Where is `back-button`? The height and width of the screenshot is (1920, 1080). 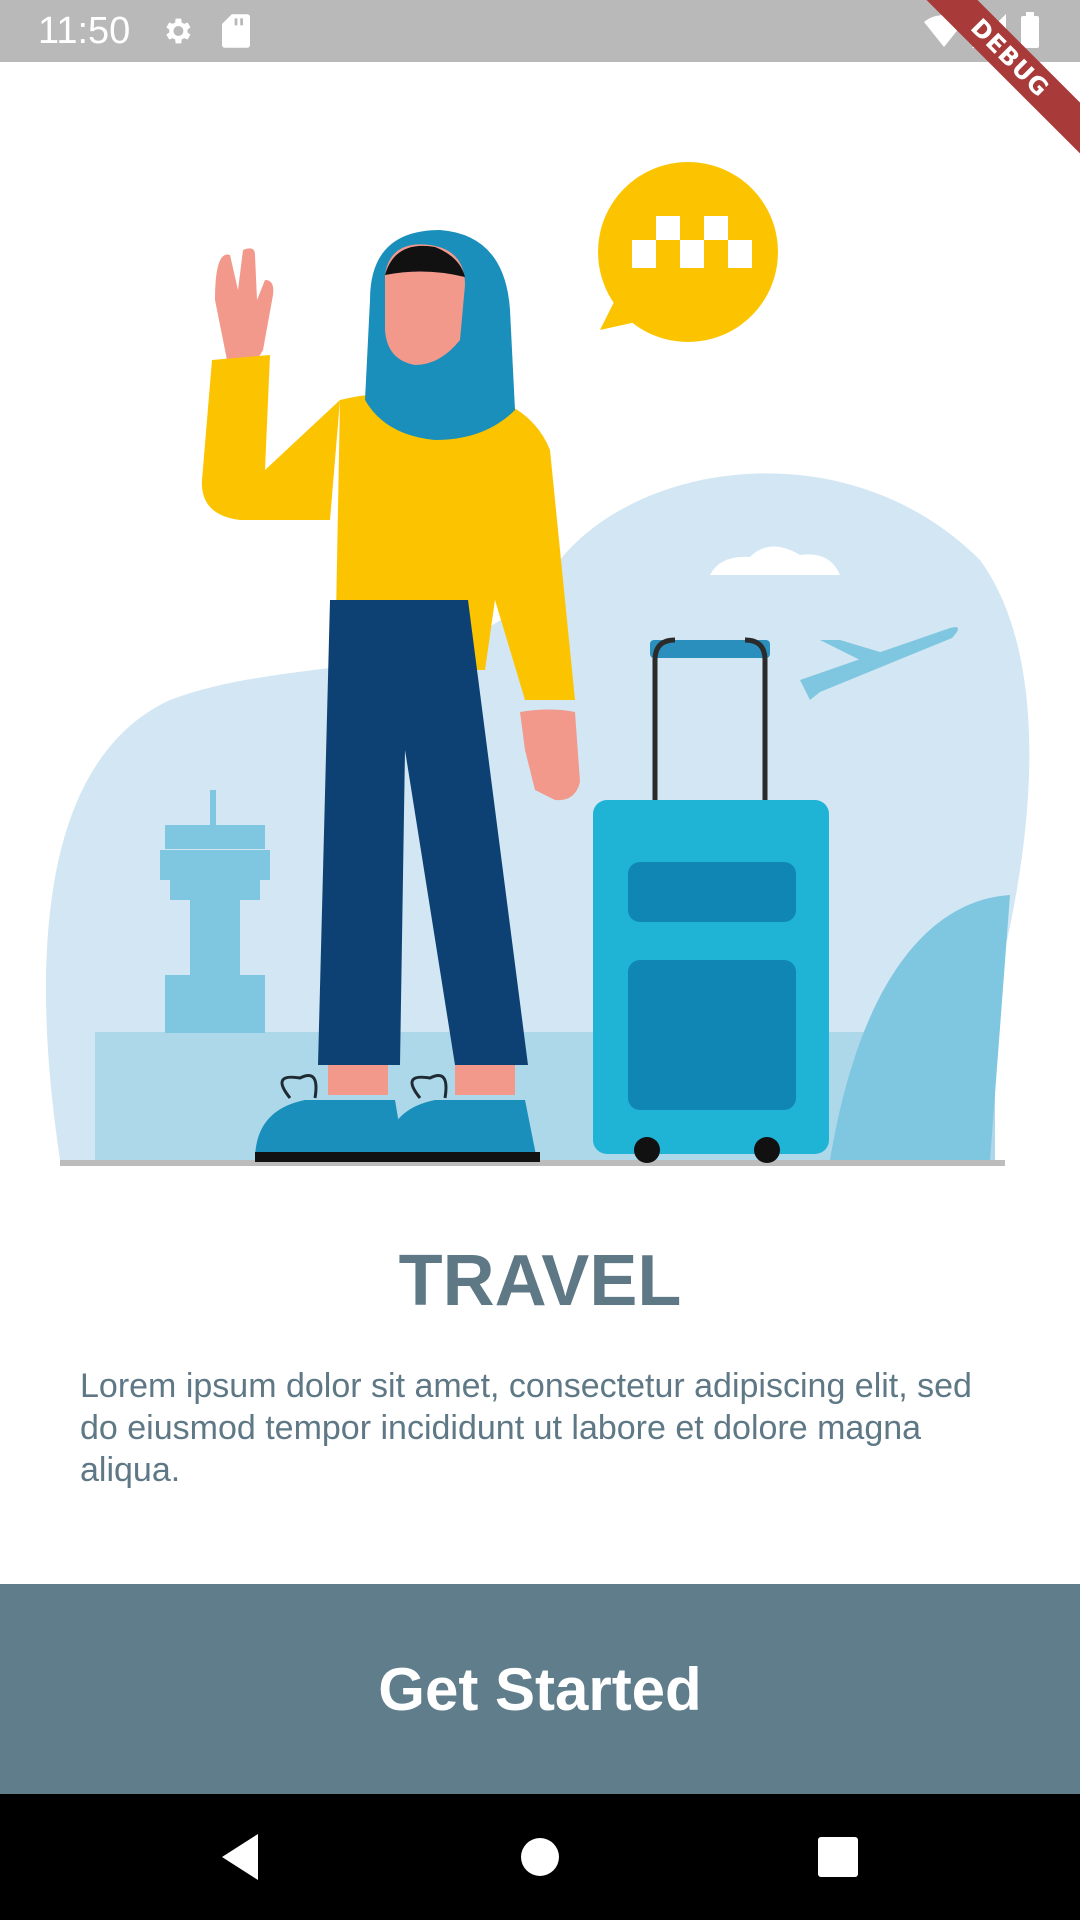 back-button is located at coordinates (240, 1857).